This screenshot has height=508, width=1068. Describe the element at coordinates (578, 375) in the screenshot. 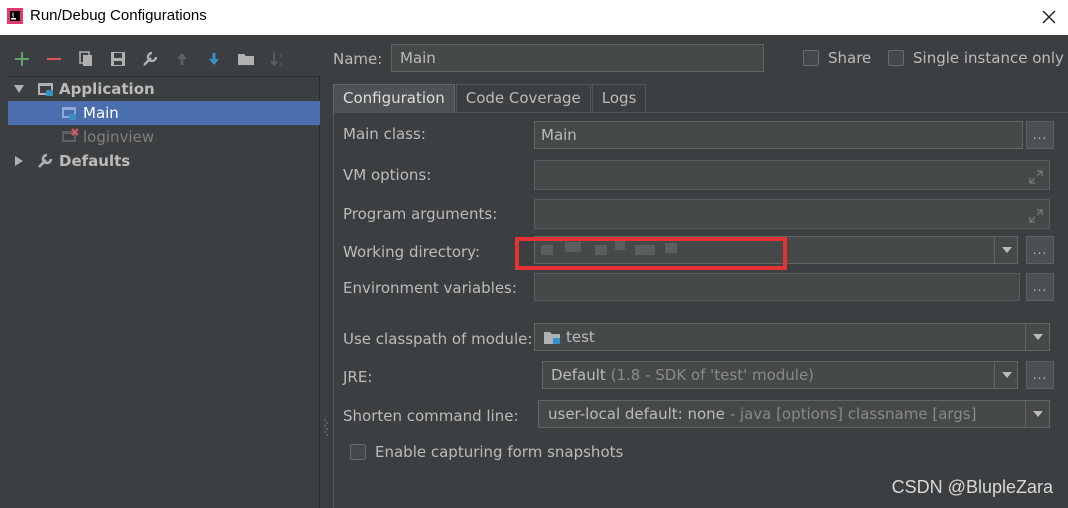

I see `jre-value: Default` at that location.